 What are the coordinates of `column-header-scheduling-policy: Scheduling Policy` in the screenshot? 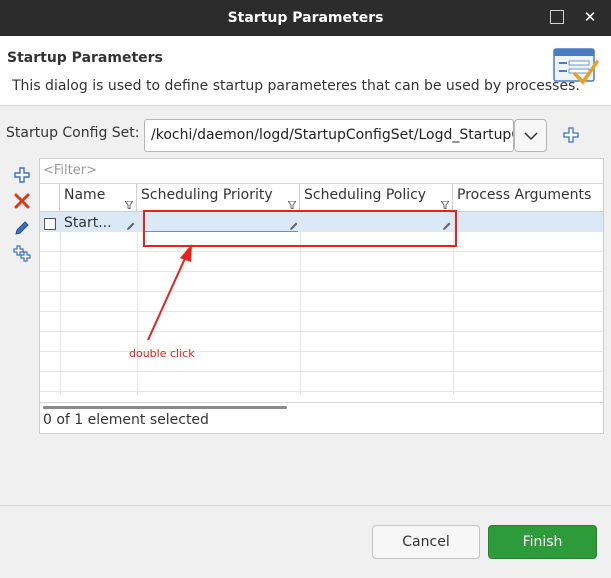 It's located at (376, 198).